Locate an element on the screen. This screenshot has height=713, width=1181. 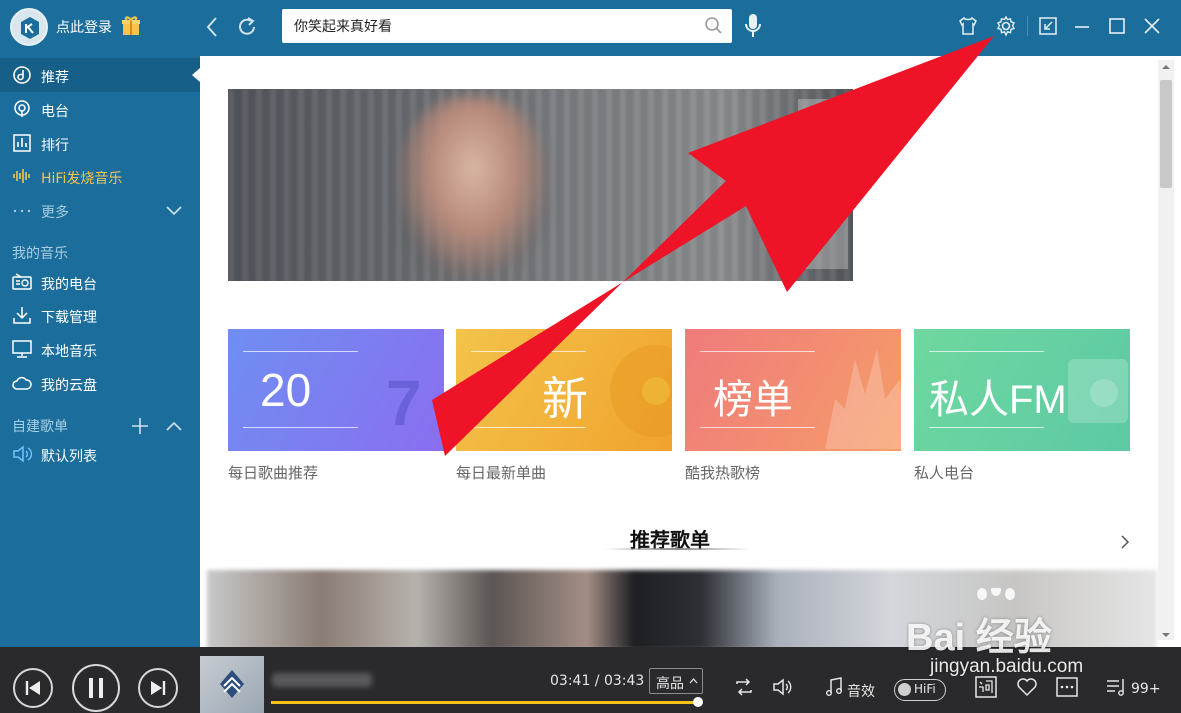
back-arrow-icon is located at coordinates (213, 27).